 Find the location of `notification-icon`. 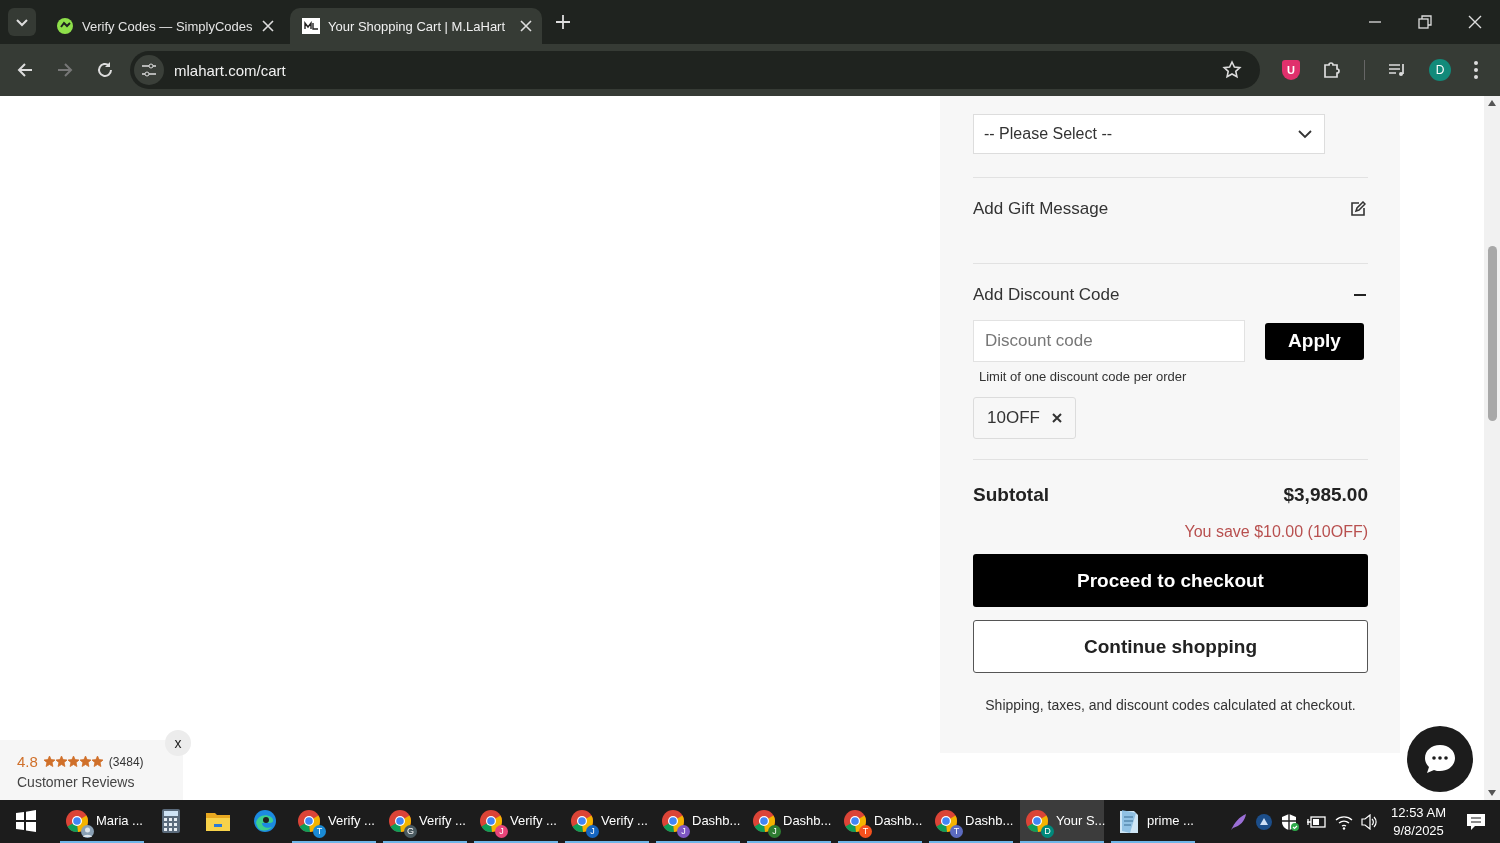

notification-icon is located at coordinates (1476, 821).